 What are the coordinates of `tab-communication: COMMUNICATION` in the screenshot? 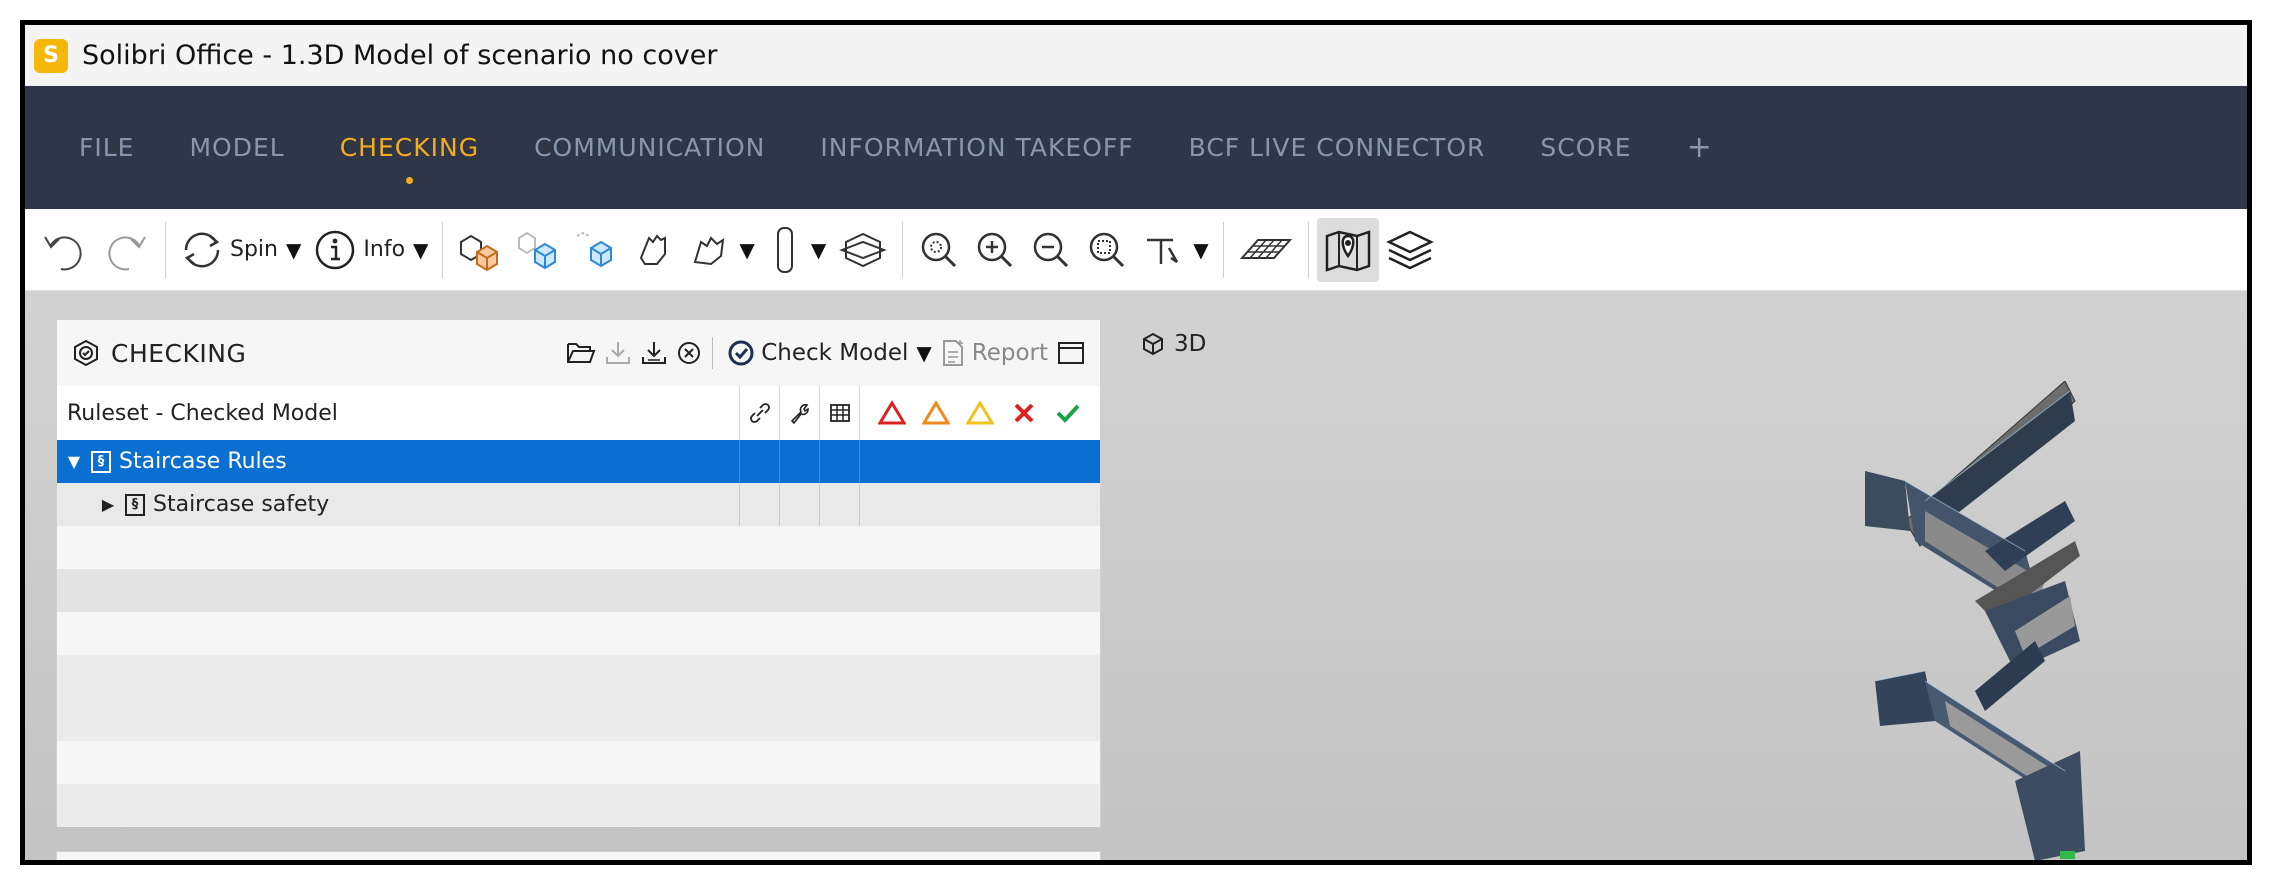 It's located at (649, 147).